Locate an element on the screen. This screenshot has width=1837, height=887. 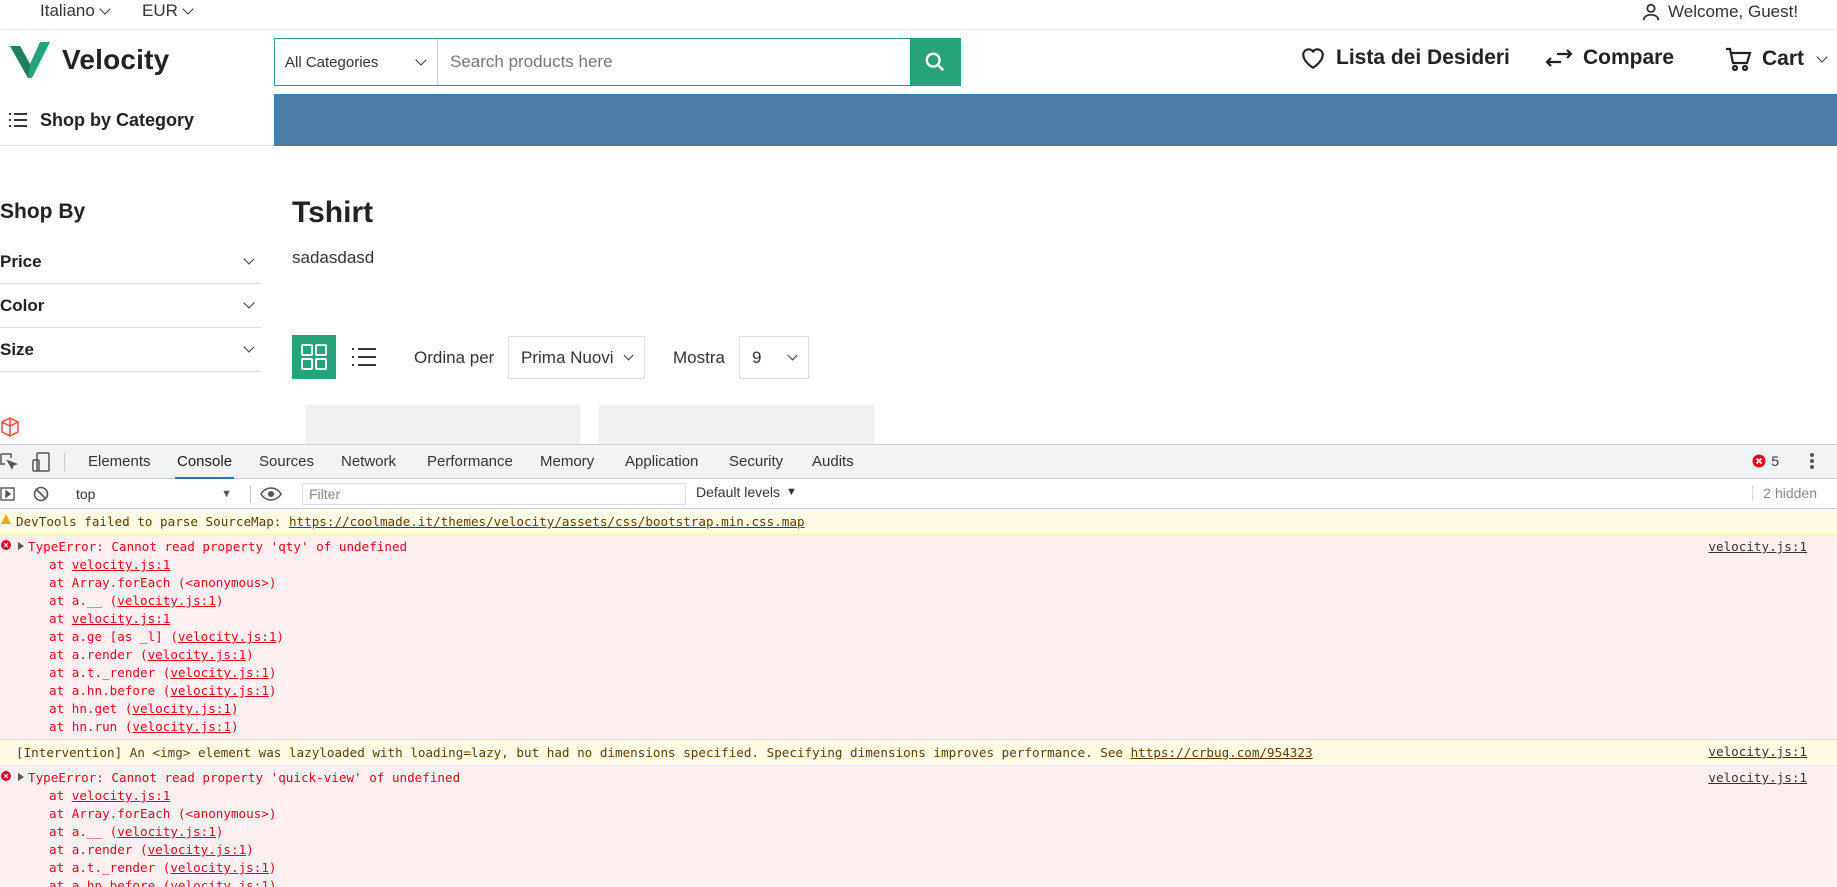
per-page-dropdown: 9 is located at coordinates (774, 357).